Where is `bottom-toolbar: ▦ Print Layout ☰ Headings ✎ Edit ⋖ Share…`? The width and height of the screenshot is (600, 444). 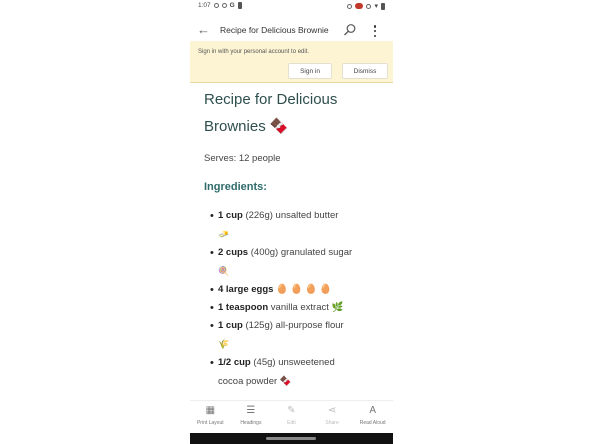
bottom-toolbar: ▦ Print Layout ☰ Headings ✎ Edit ⋖ Share… is located at coordinates (291, 417).